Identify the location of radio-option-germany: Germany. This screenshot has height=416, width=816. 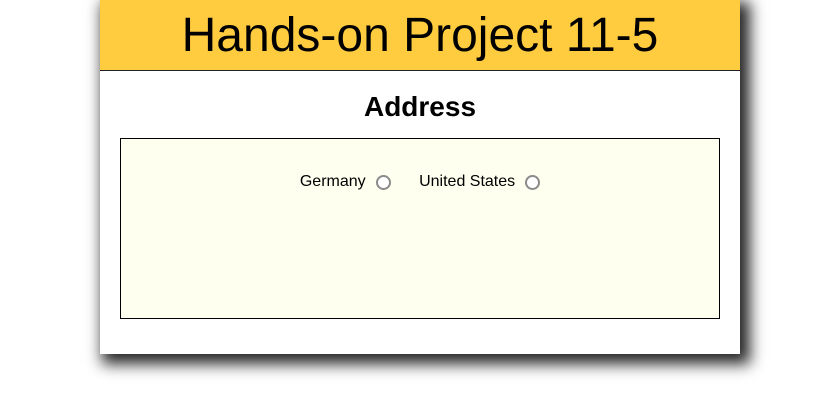
(345, 182).